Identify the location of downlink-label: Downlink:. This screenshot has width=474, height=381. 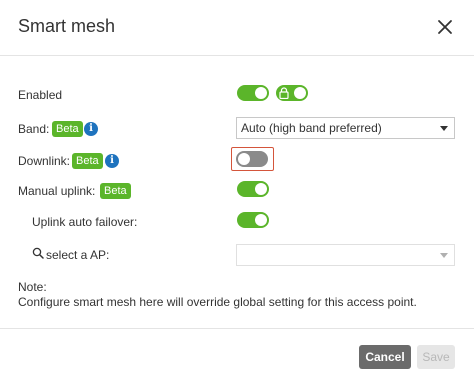
(44, 161).